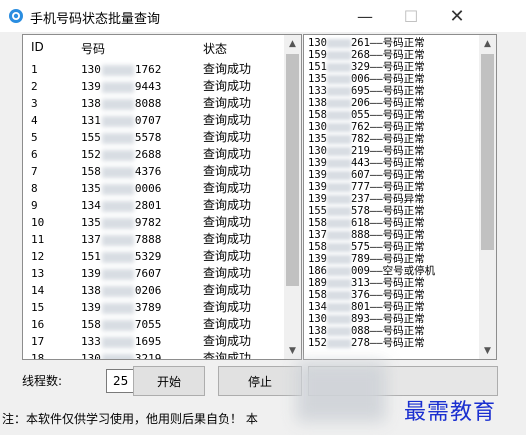  I want to click on obscured-area, so click(341, 392).